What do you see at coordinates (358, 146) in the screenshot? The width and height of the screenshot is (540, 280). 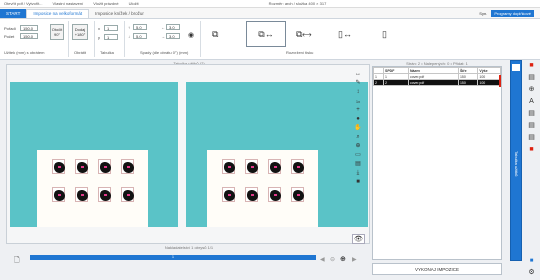 I see `target-icon: ⊕` at bounding box center [358, 146].